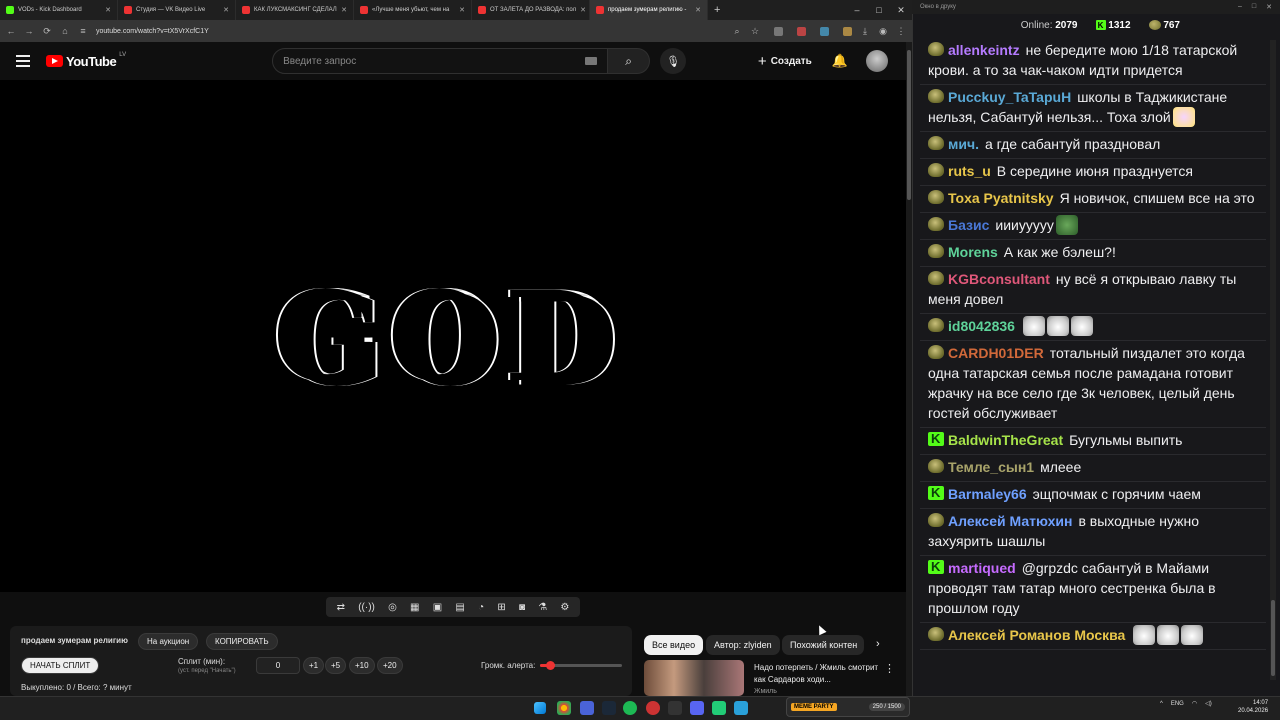 This screenshot has height=720, width=1280. What do you see at coordinates (883, 31) in the screenshot?
I see `profile-icon: ◉` at bounding box center [883, 31].